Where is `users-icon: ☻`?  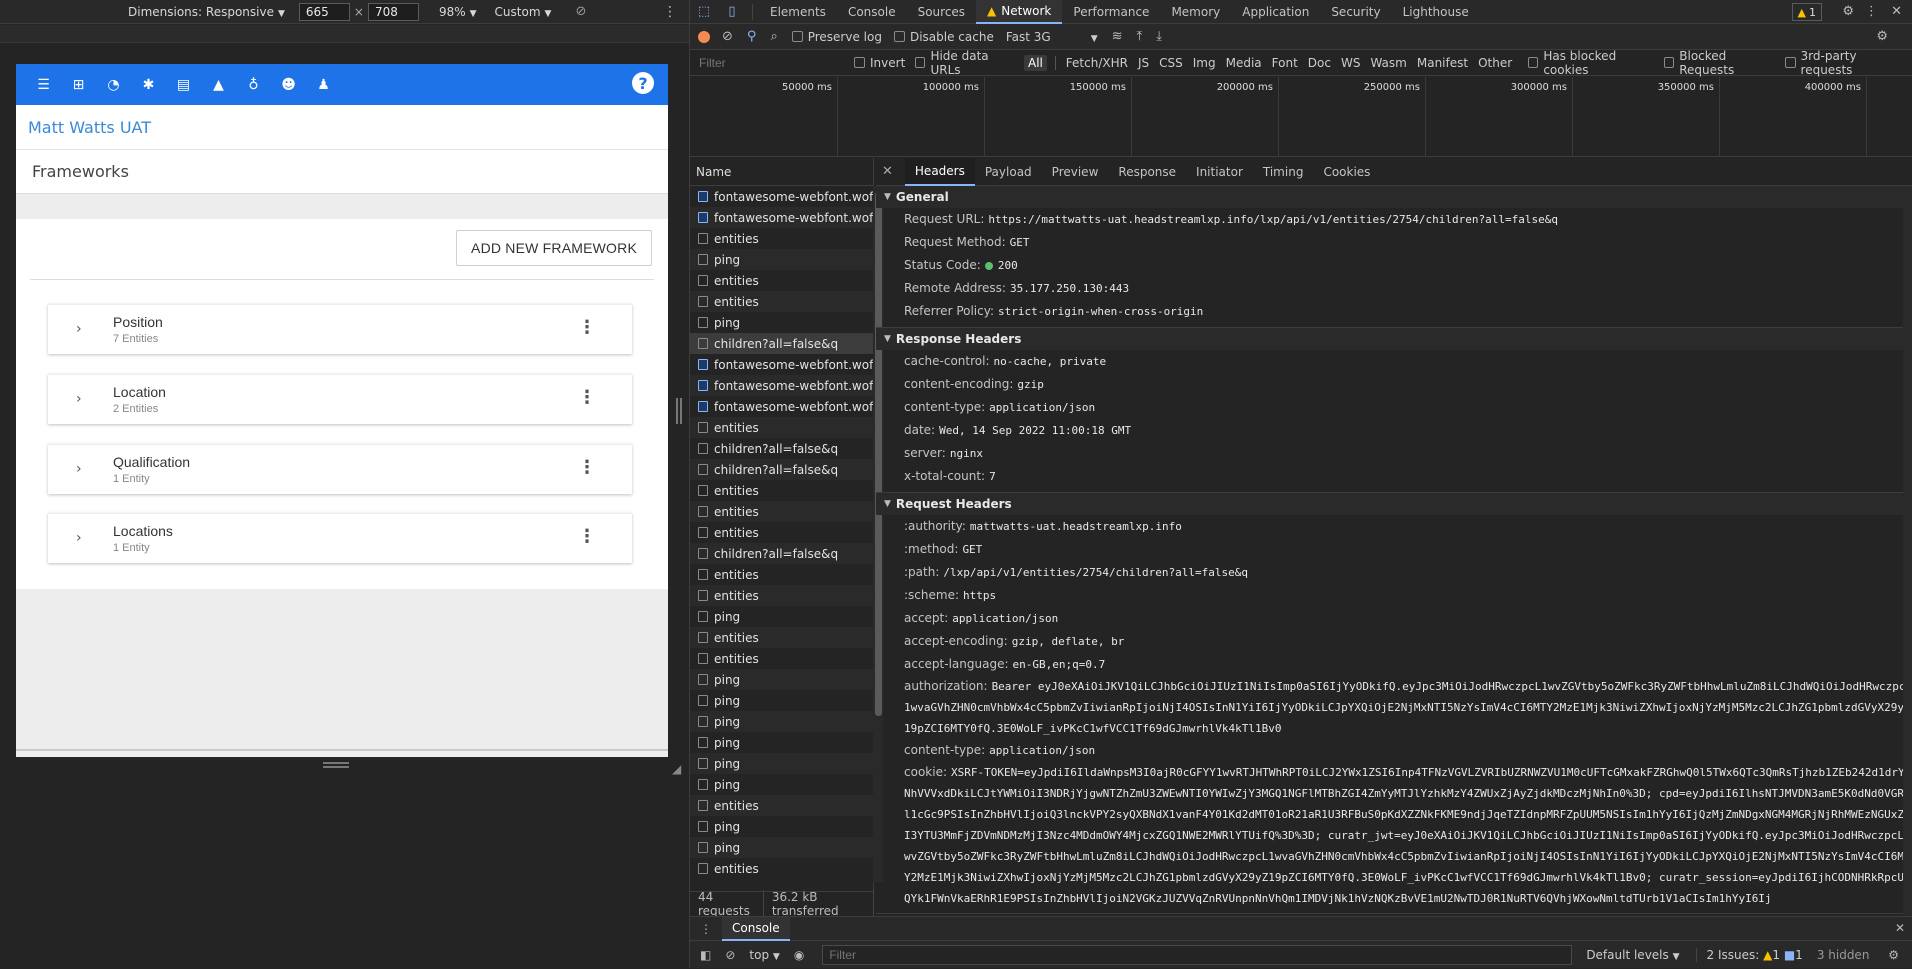
users-icon: ☻ is located at coordinates (288, 84).